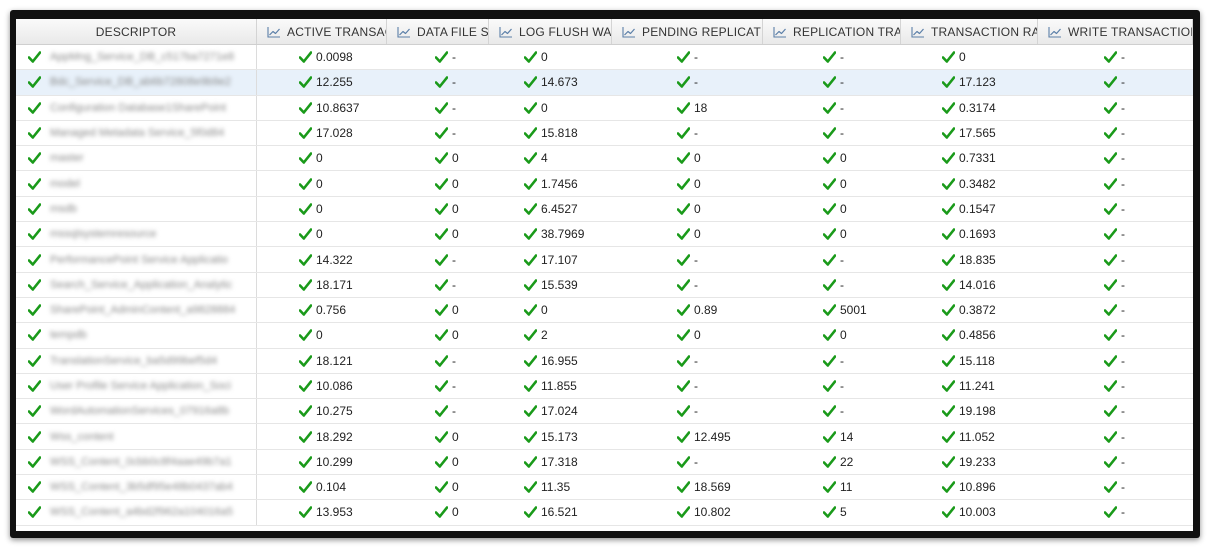  What do you see at coordinates (136, 462) in the screenshot?
I see `descriptor-cell: WSS_Content_0cbb0c8f4aae49b7a1` at bounding box center [136, 462].